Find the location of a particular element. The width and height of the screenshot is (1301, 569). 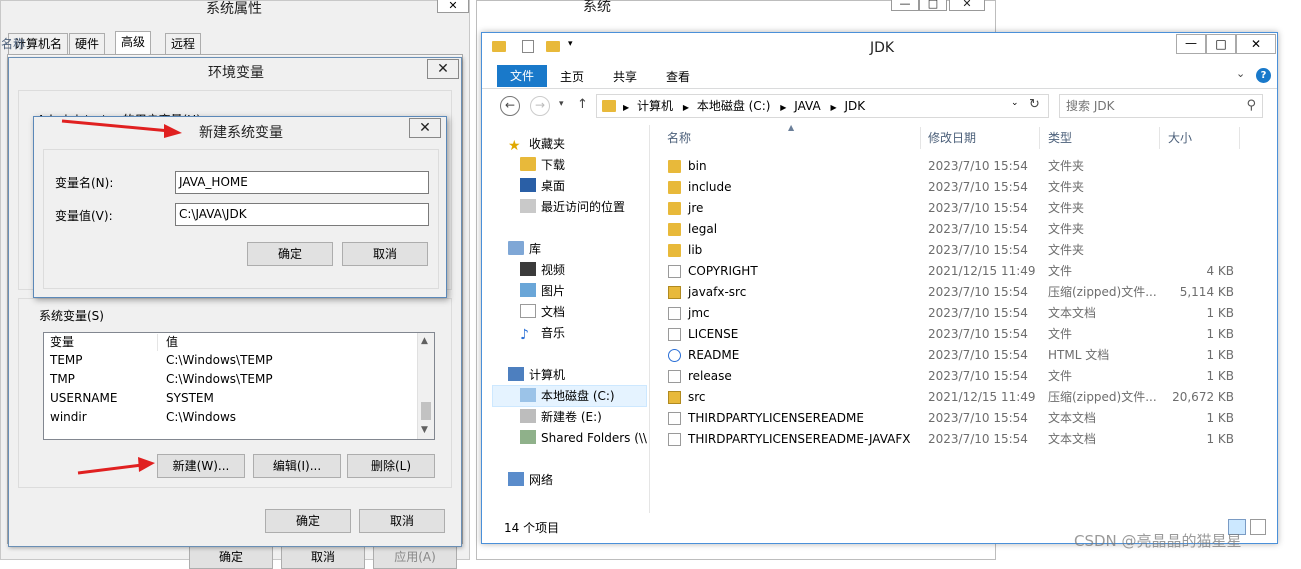

ribbon-tab-share: 共享 is located at coordinates (625, 76).